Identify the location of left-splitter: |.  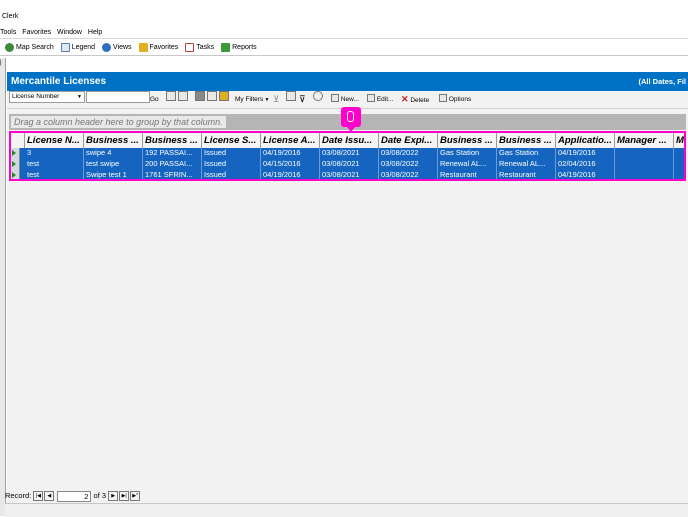
(3, 287).